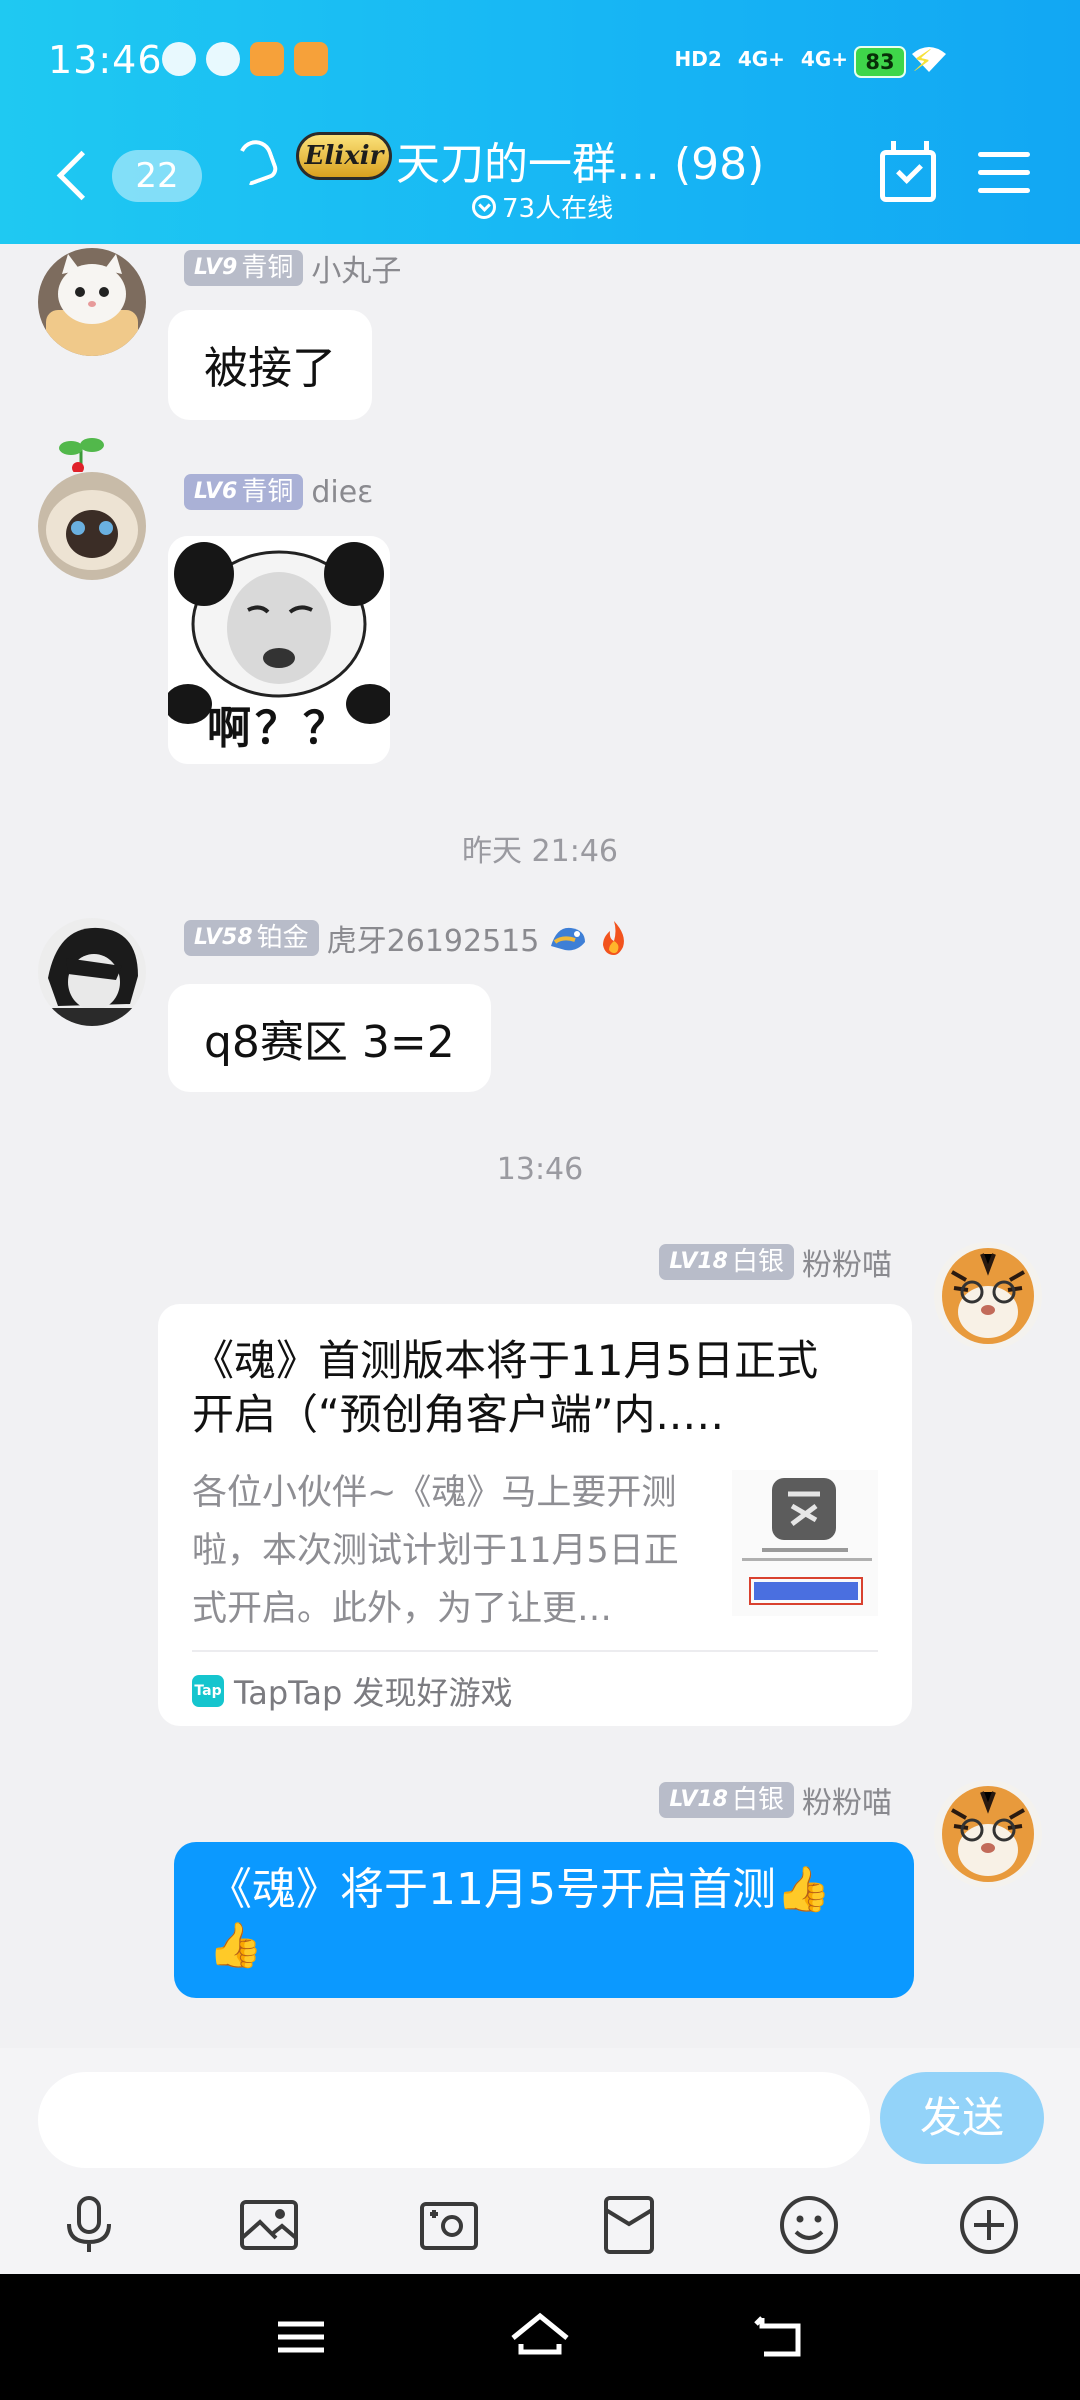  I want to click on sticker-image: 啊？？, so click(279, 650).